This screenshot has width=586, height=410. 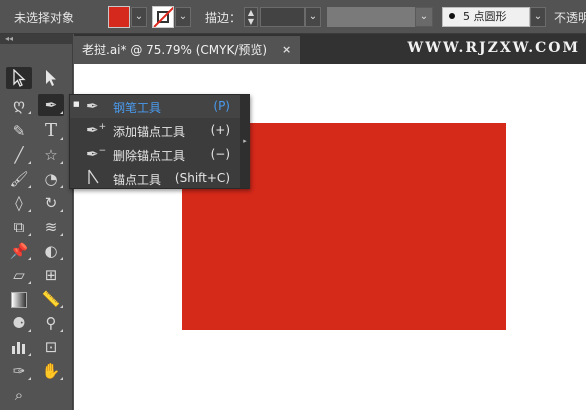 I want to click on stroke-color-swatch, so click(x=163, y=17).